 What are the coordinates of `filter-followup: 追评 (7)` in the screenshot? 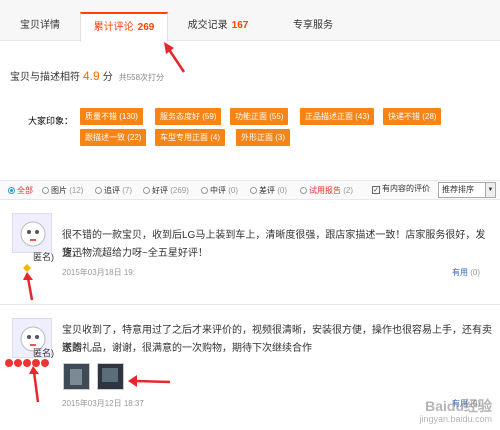 It's located at (113, 190).